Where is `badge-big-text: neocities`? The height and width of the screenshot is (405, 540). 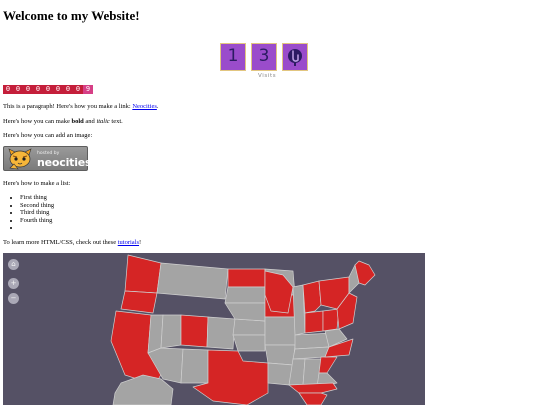 badge-big-text: neocities is located at coordinates (64, 162).